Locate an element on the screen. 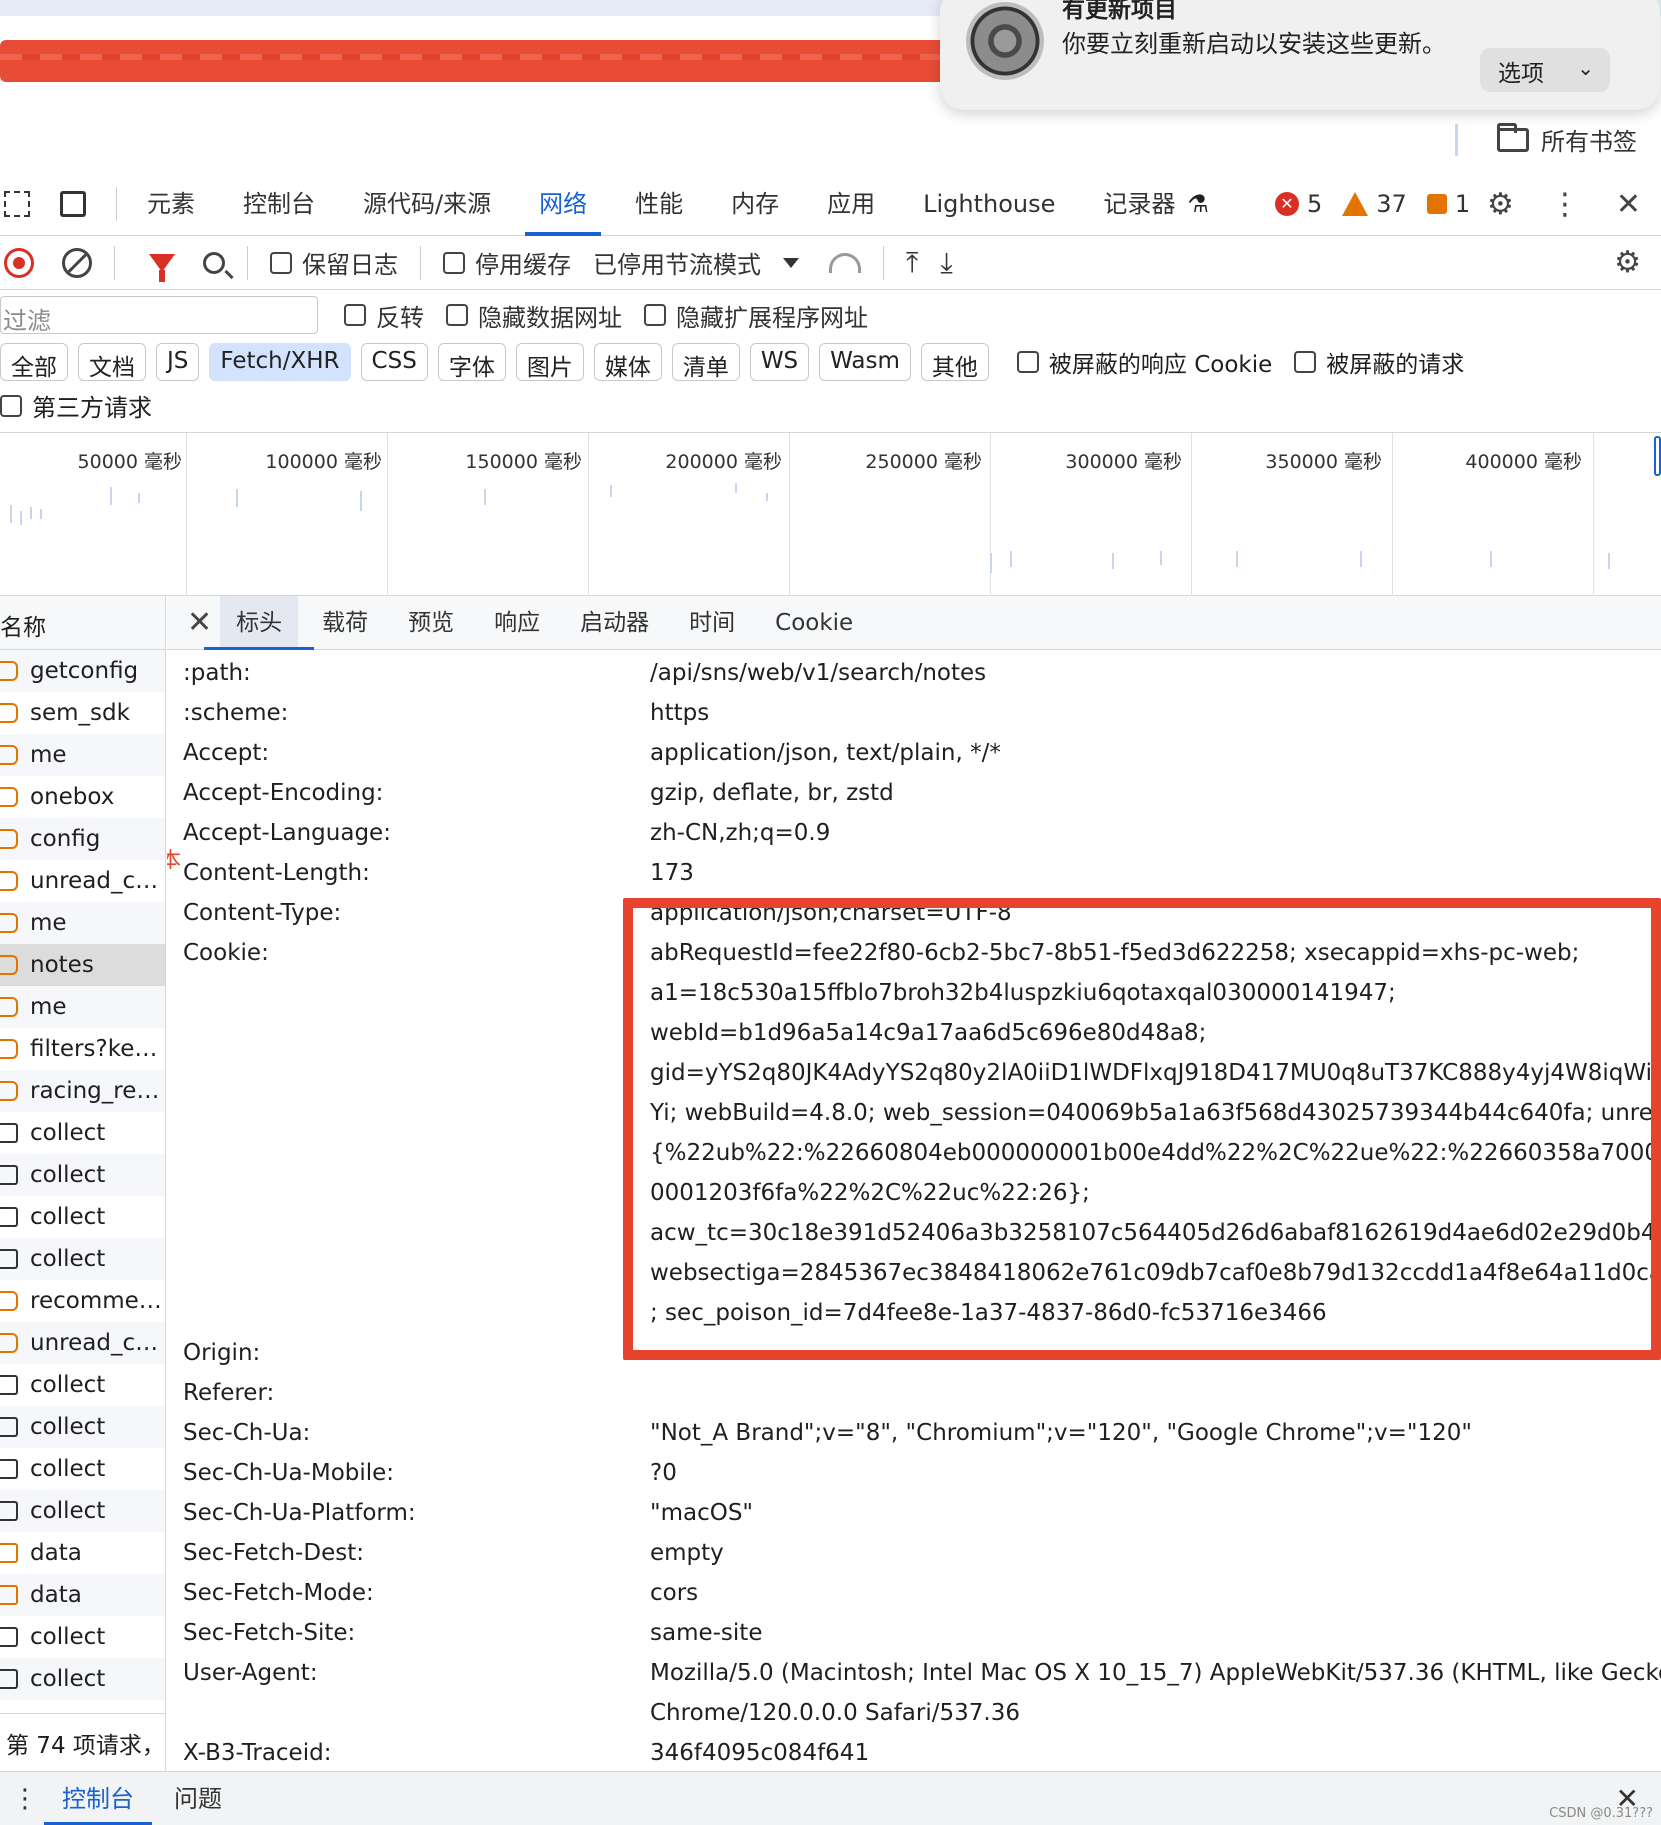  import-har-icon: ⤒ is located at coordinates (912, 263).